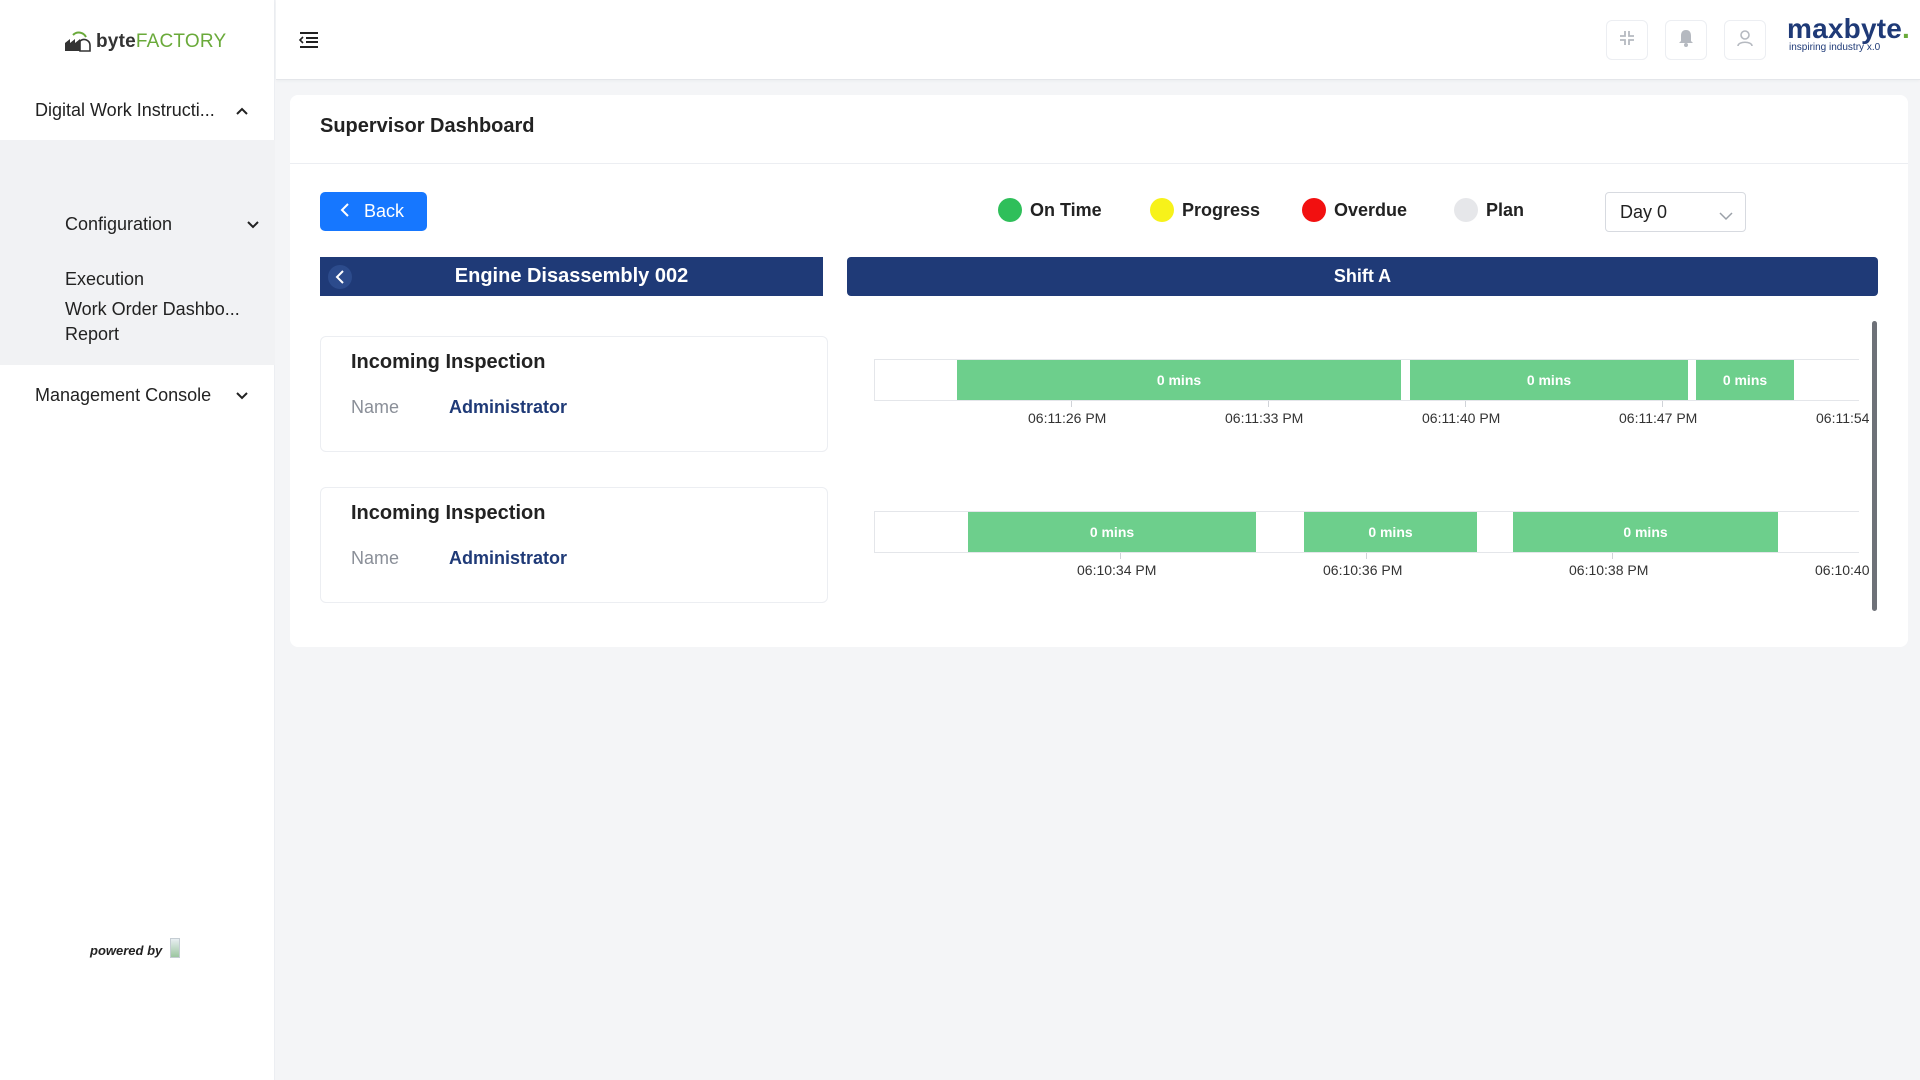  Describe the element at coordinates (1117, 570) in the screenshot. I see `tick-label: 06:10:34 PM` at that location.